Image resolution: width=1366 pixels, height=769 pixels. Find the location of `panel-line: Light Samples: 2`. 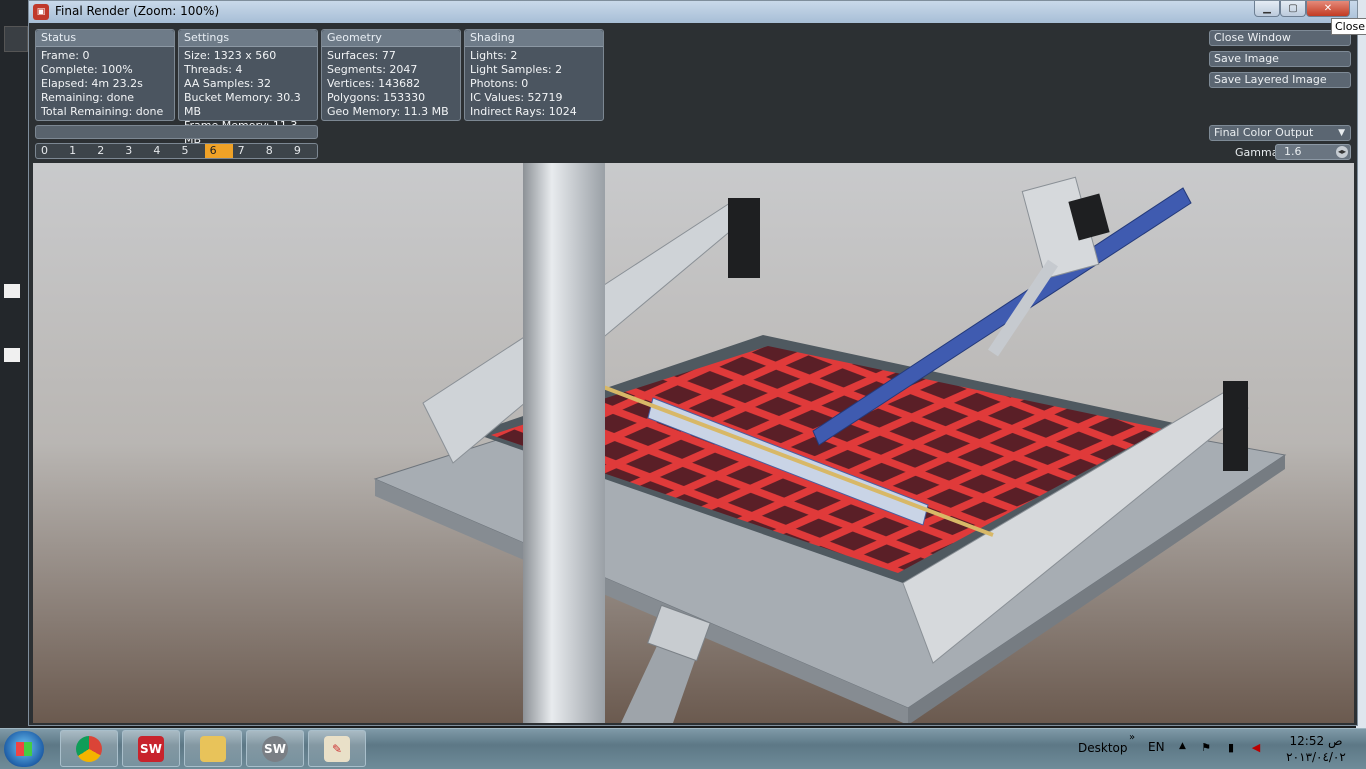

panel-line: Light Samples: 2 is located at coordinates (516, 69).